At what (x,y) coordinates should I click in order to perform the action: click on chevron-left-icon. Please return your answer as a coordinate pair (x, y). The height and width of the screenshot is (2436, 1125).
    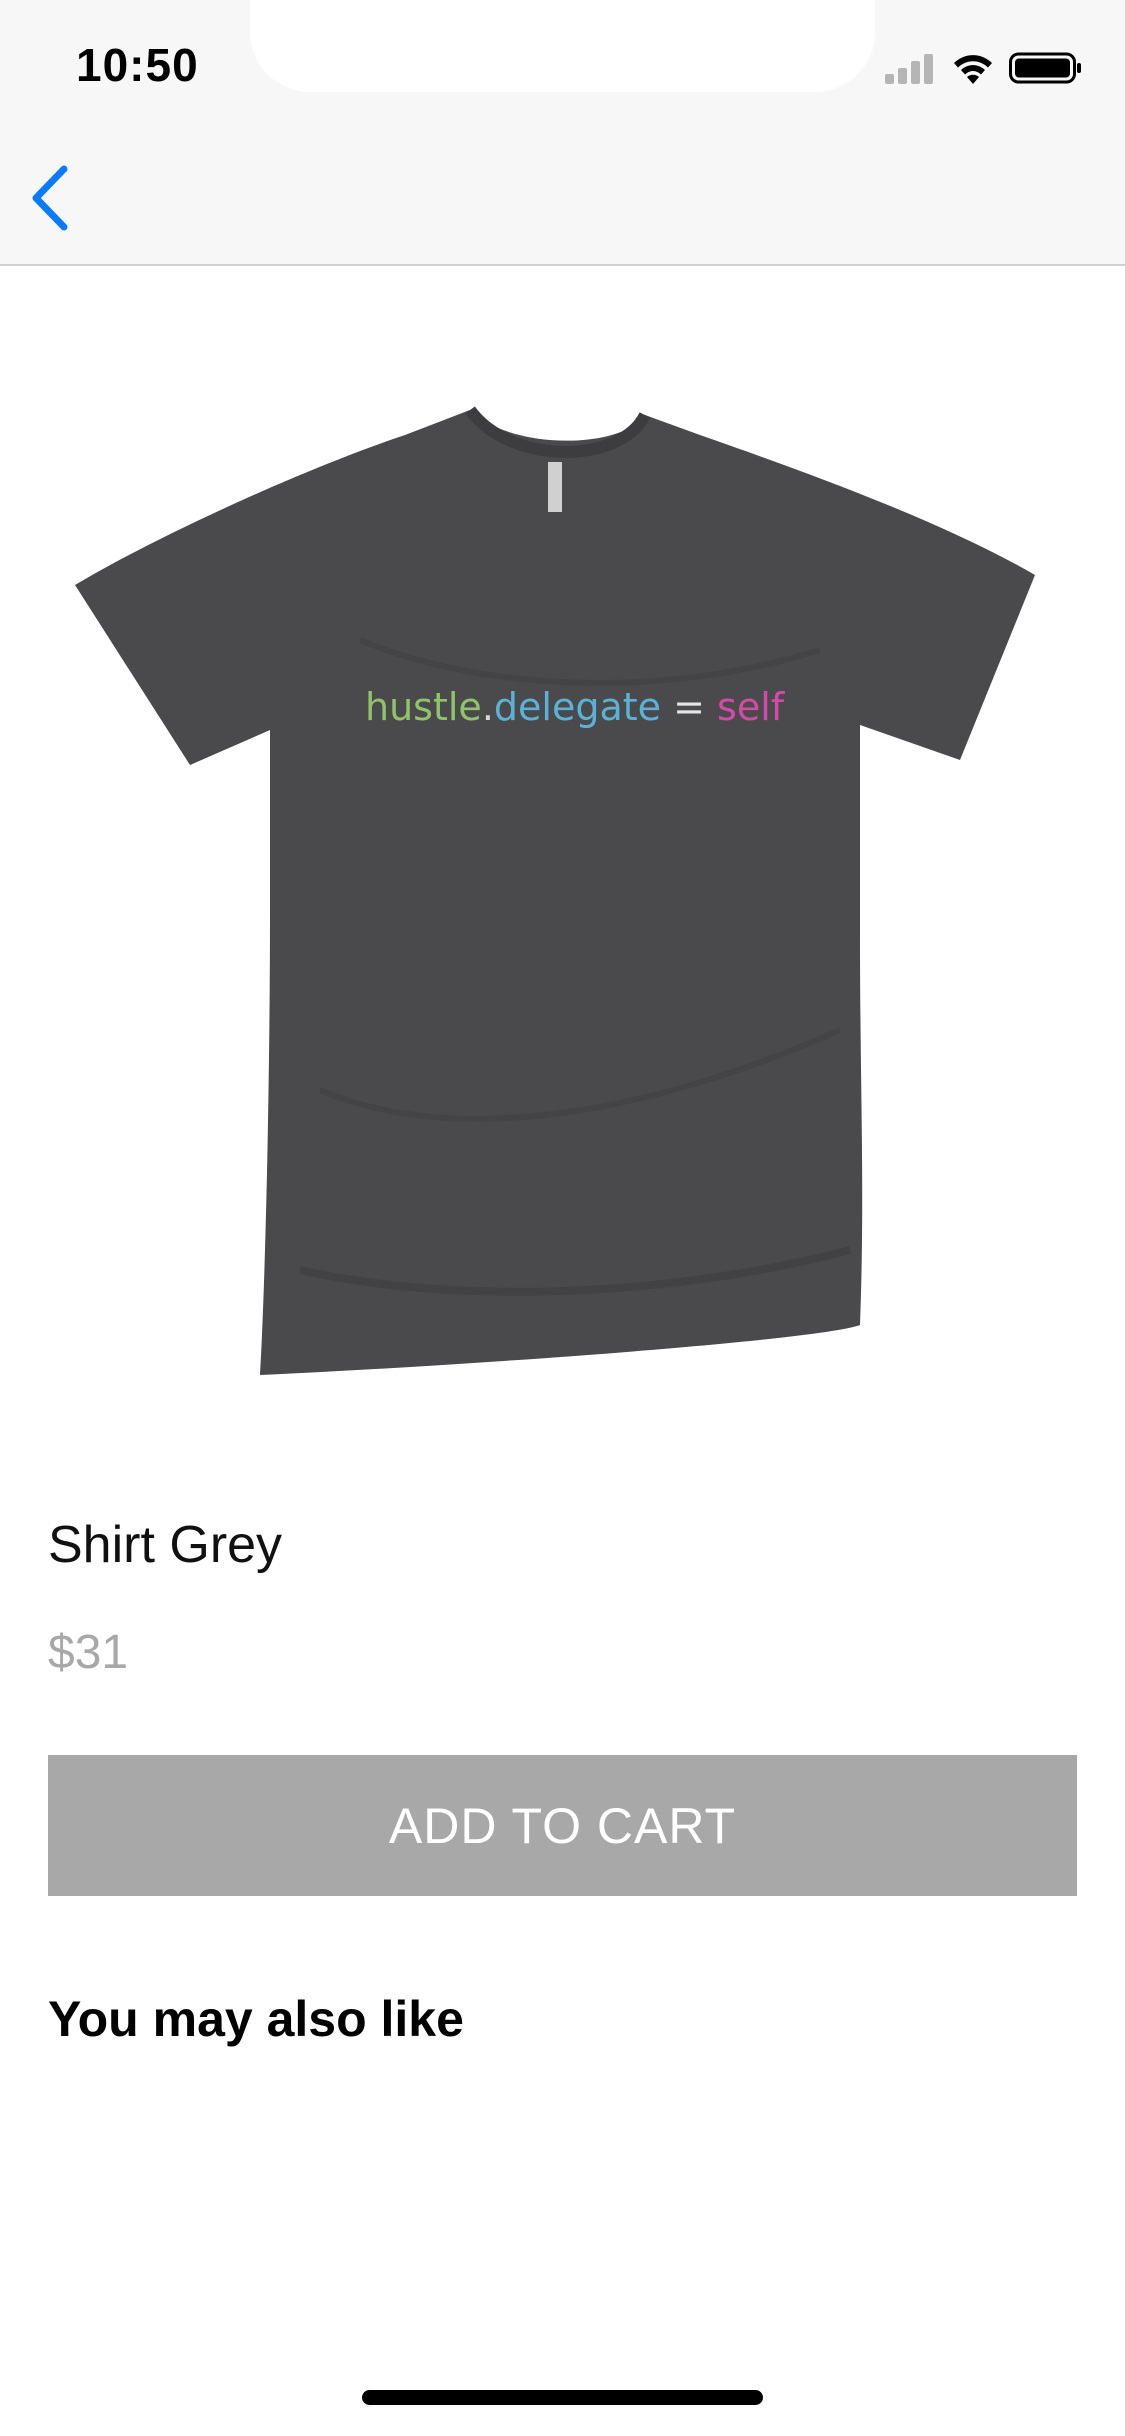
    Looking at the image, I should click on (50, 200).